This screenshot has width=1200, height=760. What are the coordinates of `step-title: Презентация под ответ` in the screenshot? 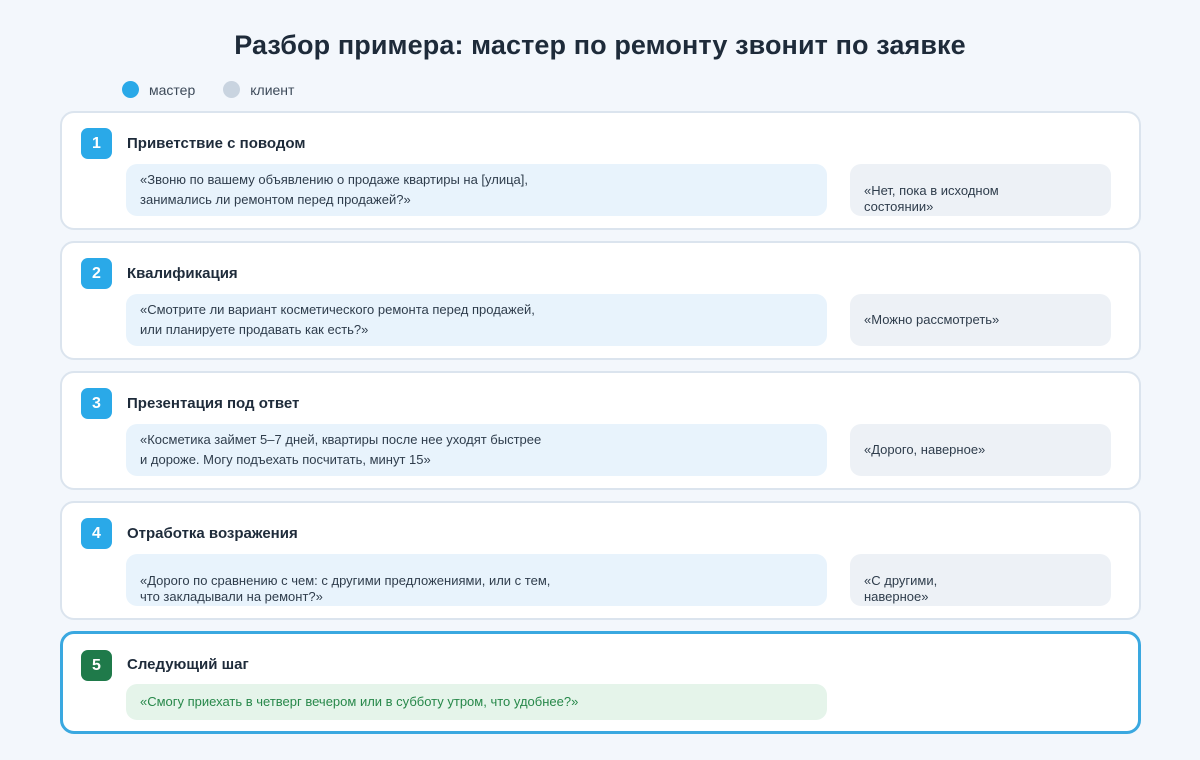 It's located at (213, 403).